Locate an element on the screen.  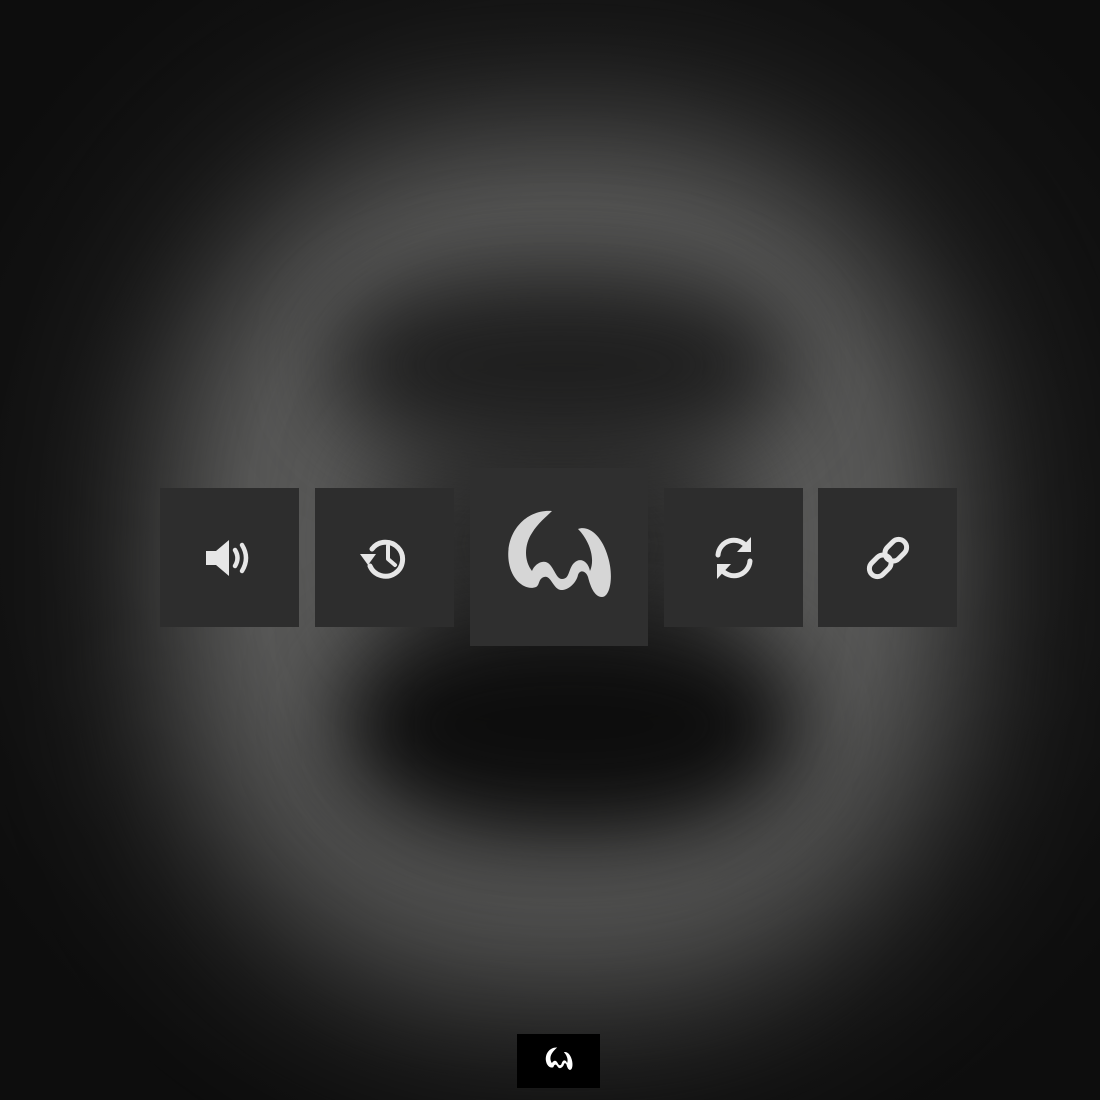
history-button is located at coordinates (384, 557).